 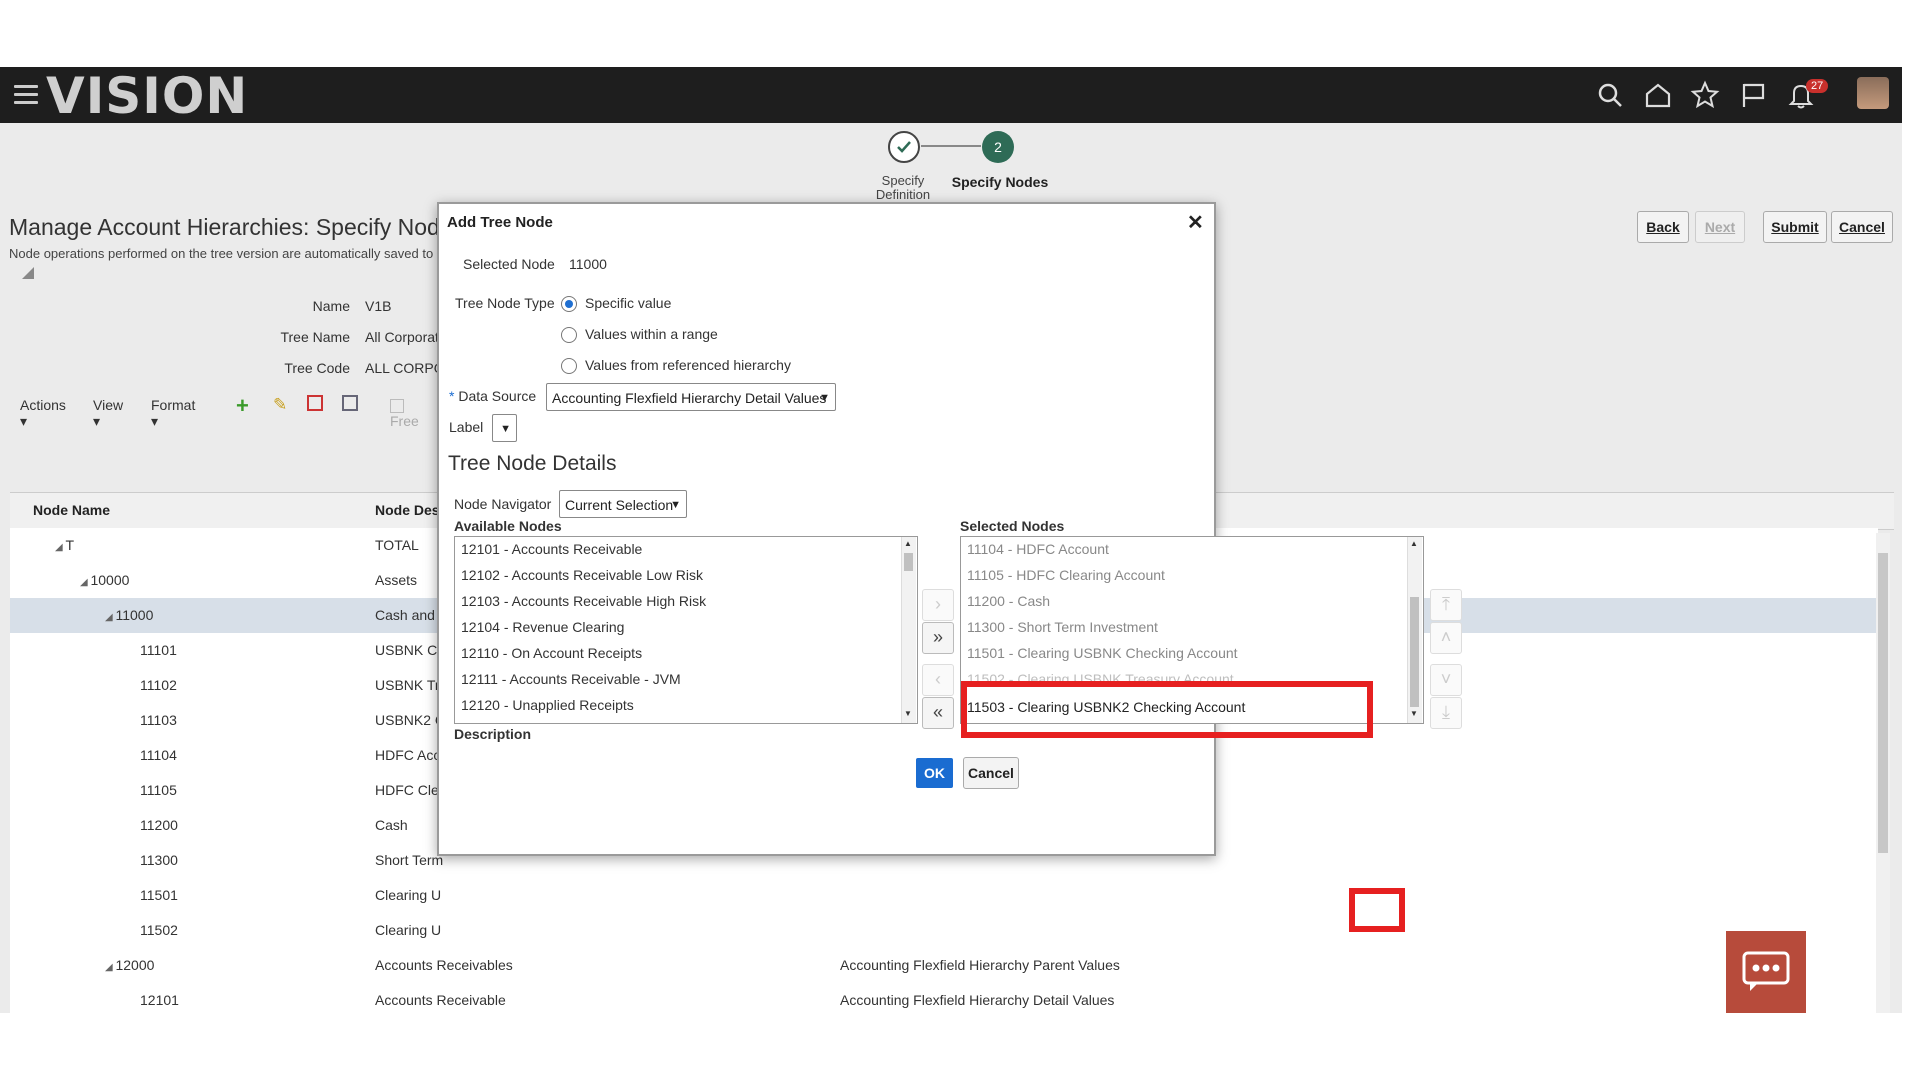 What do you see at coordinates (1446, 638) in the screenshot?
I see `move-up-icon: ˄` at bounding box center [1446, 638].